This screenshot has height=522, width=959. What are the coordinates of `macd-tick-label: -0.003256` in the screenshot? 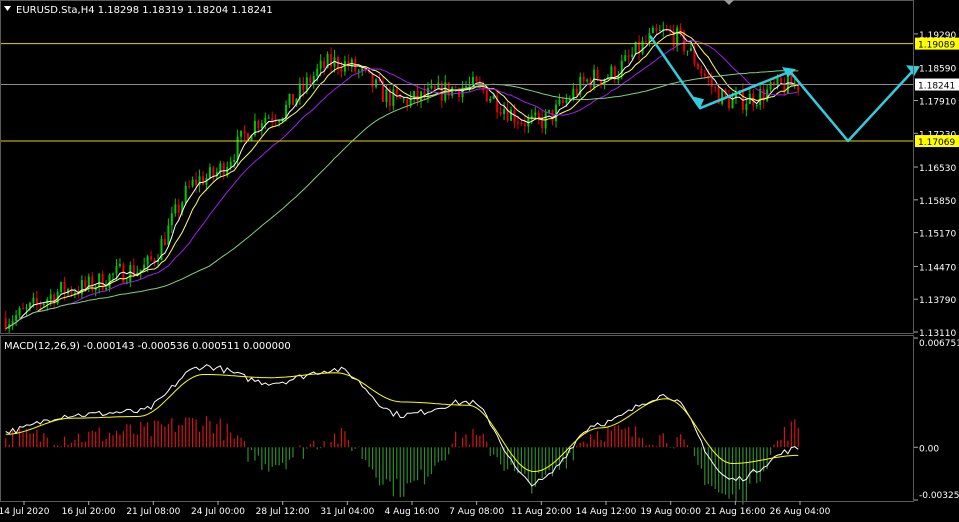 It's located at (939, 496).